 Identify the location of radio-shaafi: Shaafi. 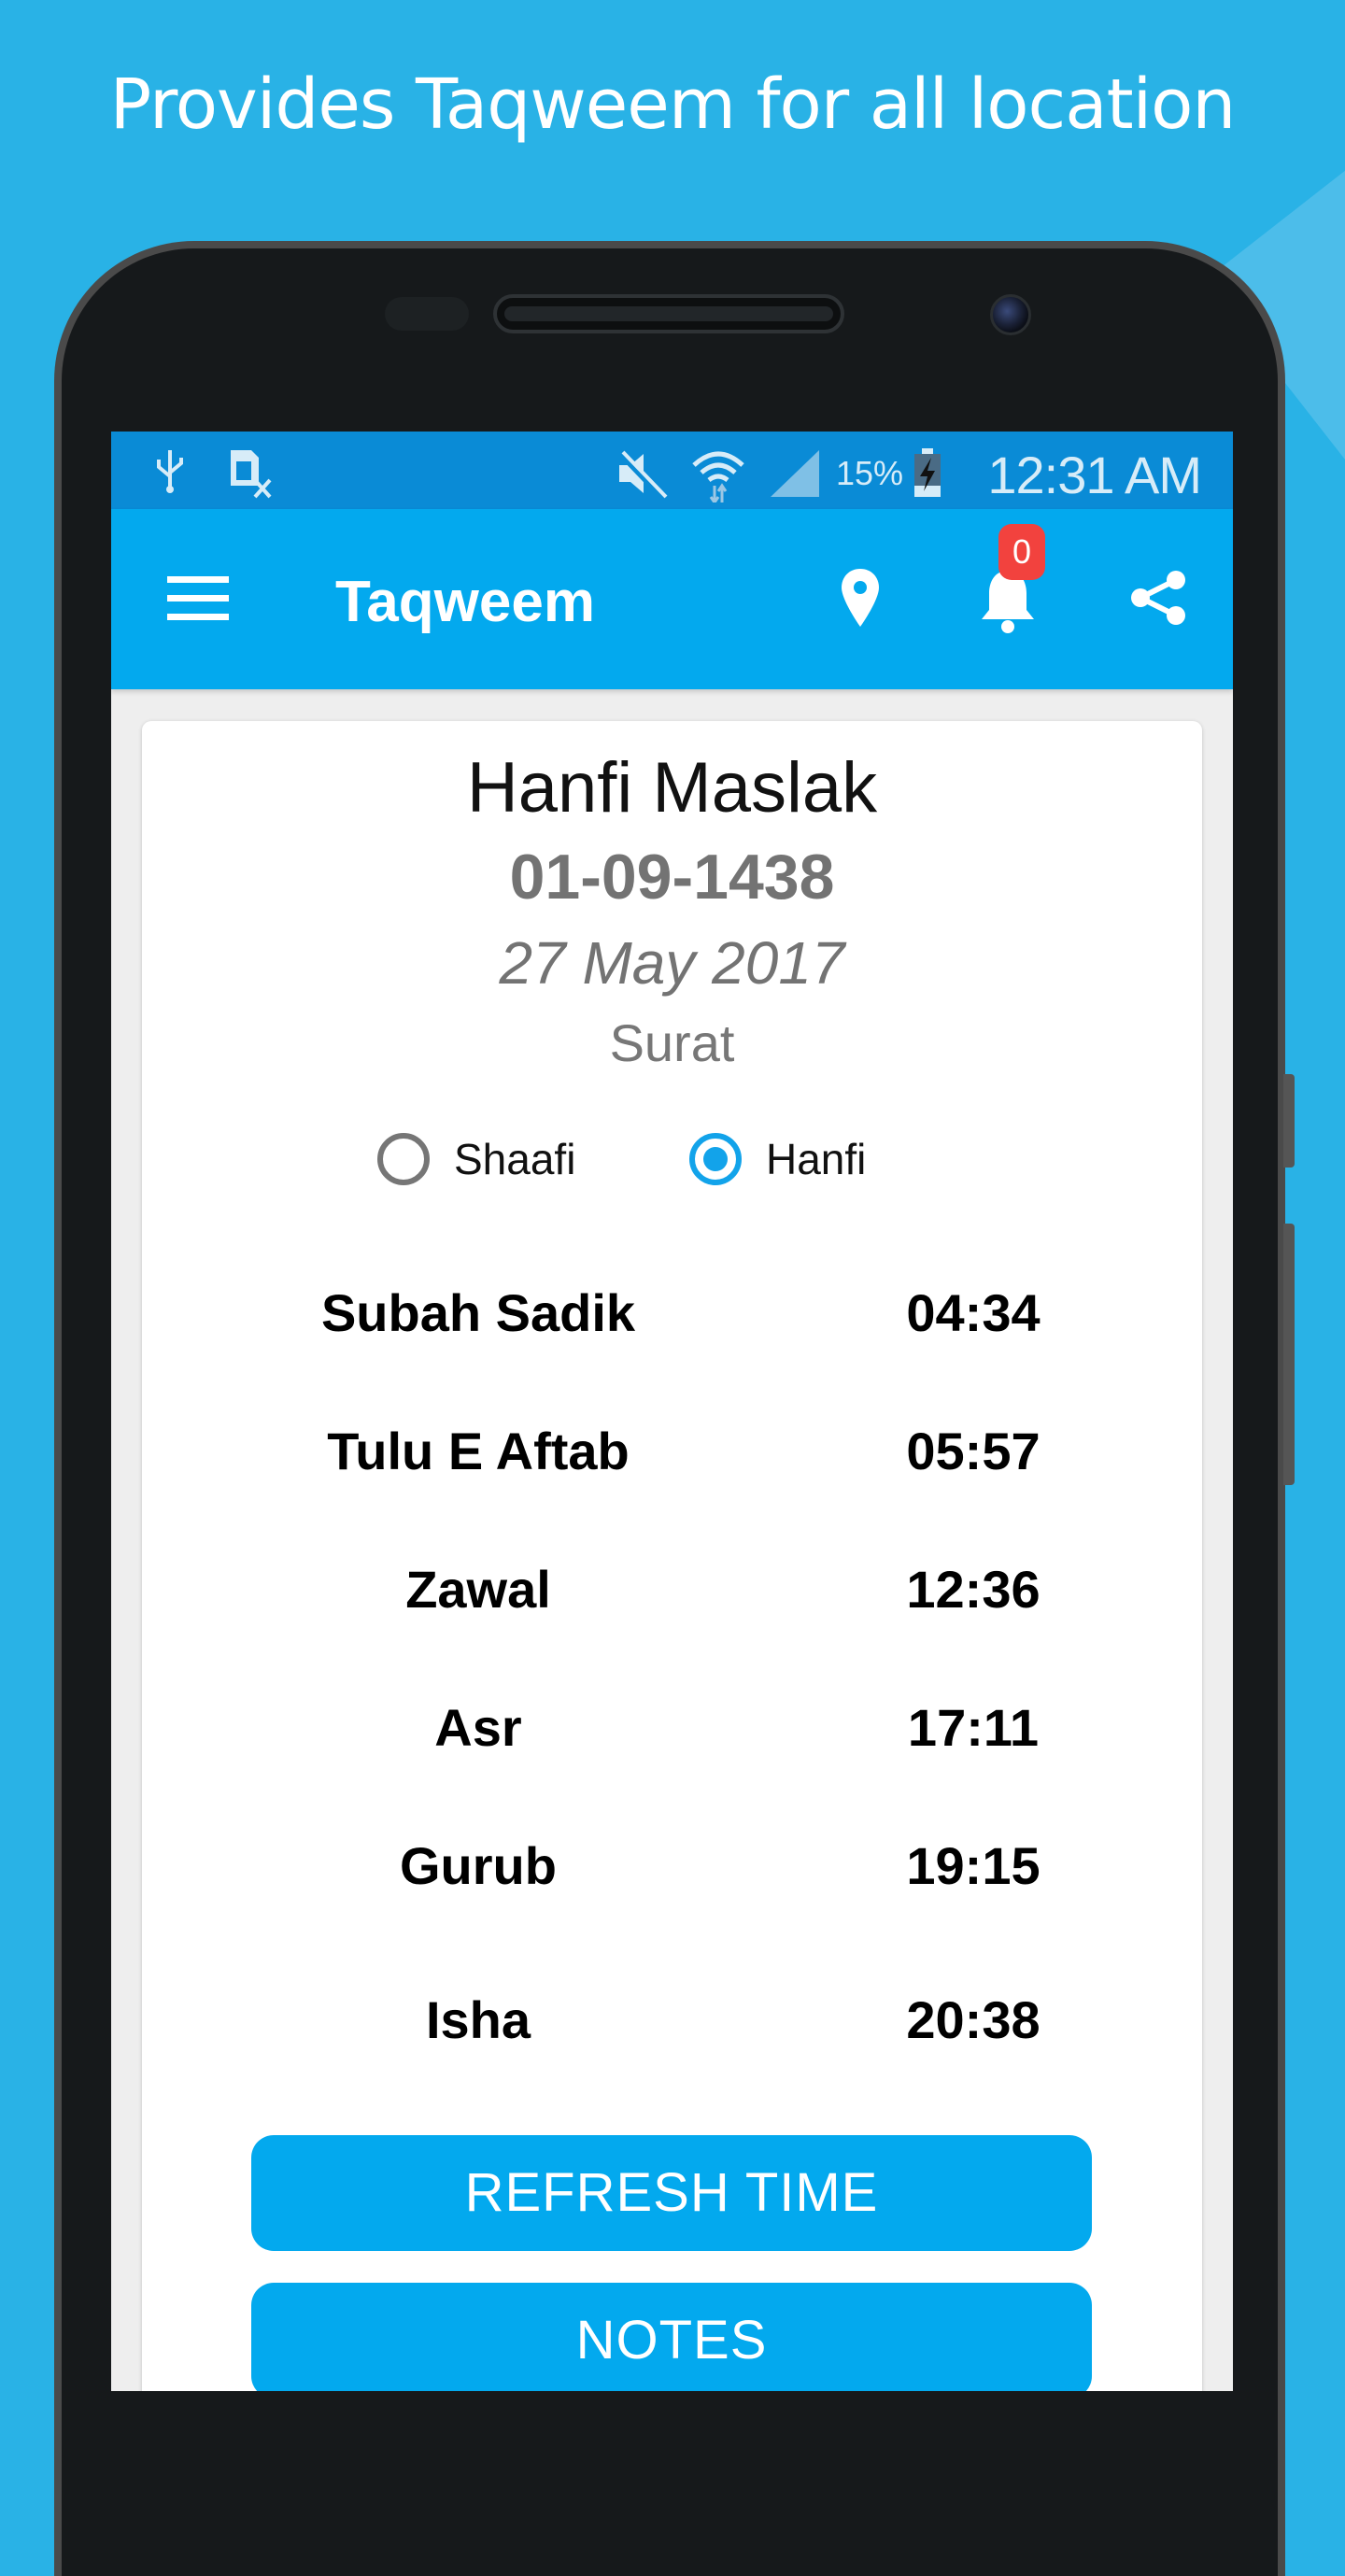
(476, 1159).